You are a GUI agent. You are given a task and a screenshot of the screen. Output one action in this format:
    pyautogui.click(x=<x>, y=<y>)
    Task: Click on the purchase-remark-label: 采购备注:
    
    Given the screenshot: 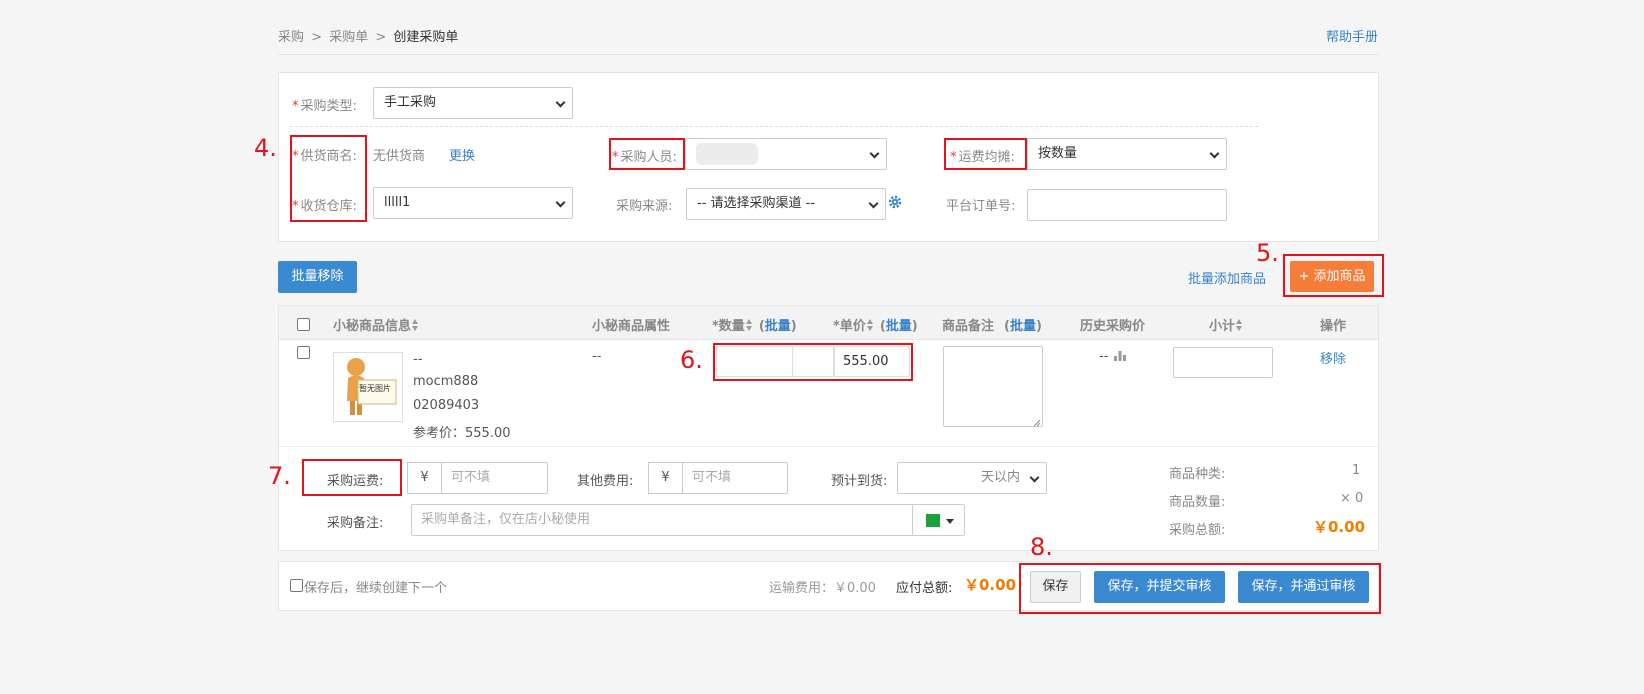 What is the action you would take?
    pyautogui.click(x=355, y=523)
    